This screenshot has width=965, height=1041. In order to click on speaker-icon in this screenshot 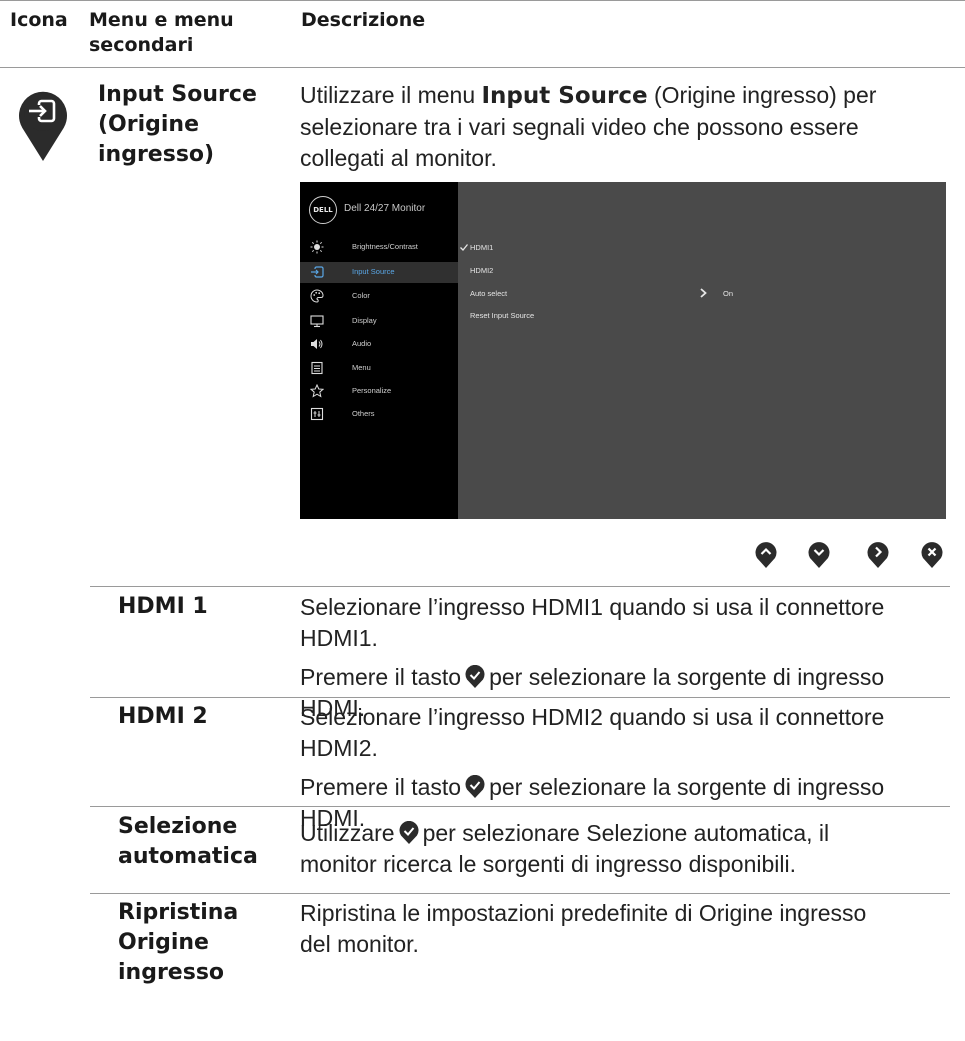, I will do `click(317, 344)`.